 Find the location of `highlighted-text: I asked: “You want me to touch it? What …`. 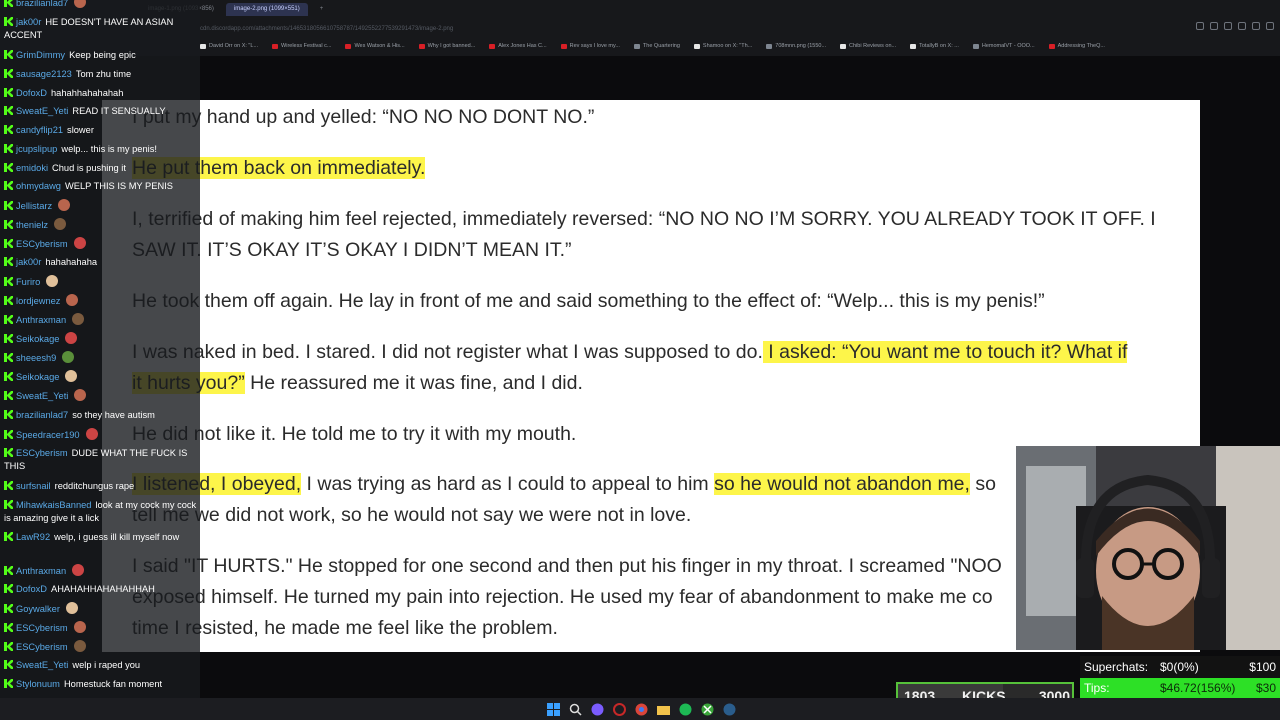

highlighted-text: I asked: “You want me to touch it? What … is located at coordinates (945, 352).